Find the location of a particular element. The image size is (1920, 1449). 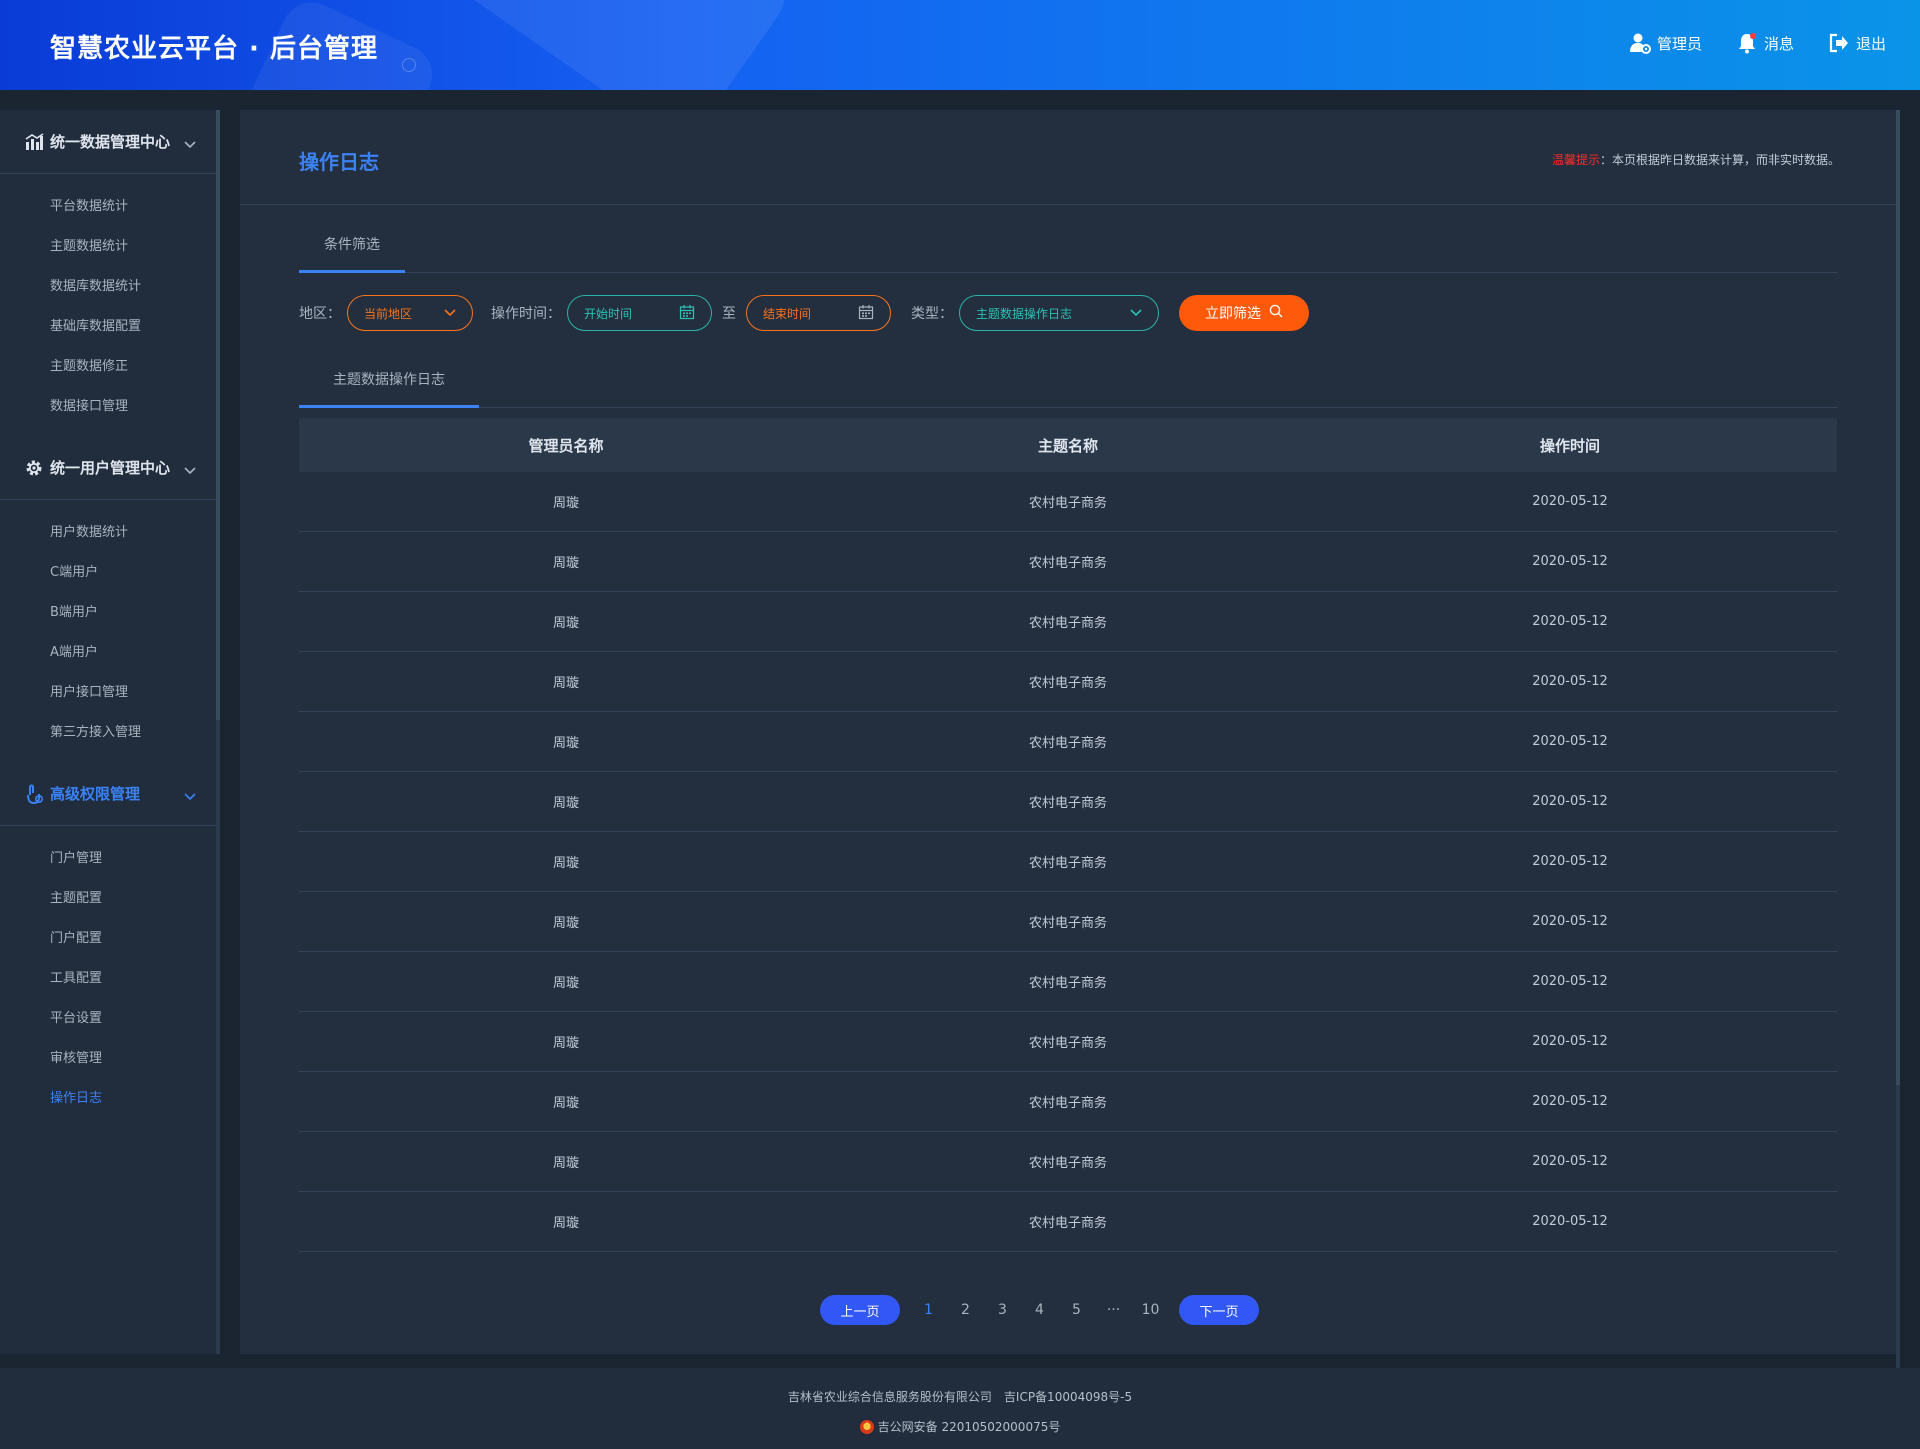

sidebar-item-c-users: C端用户 is located at coordinates (108, 570).